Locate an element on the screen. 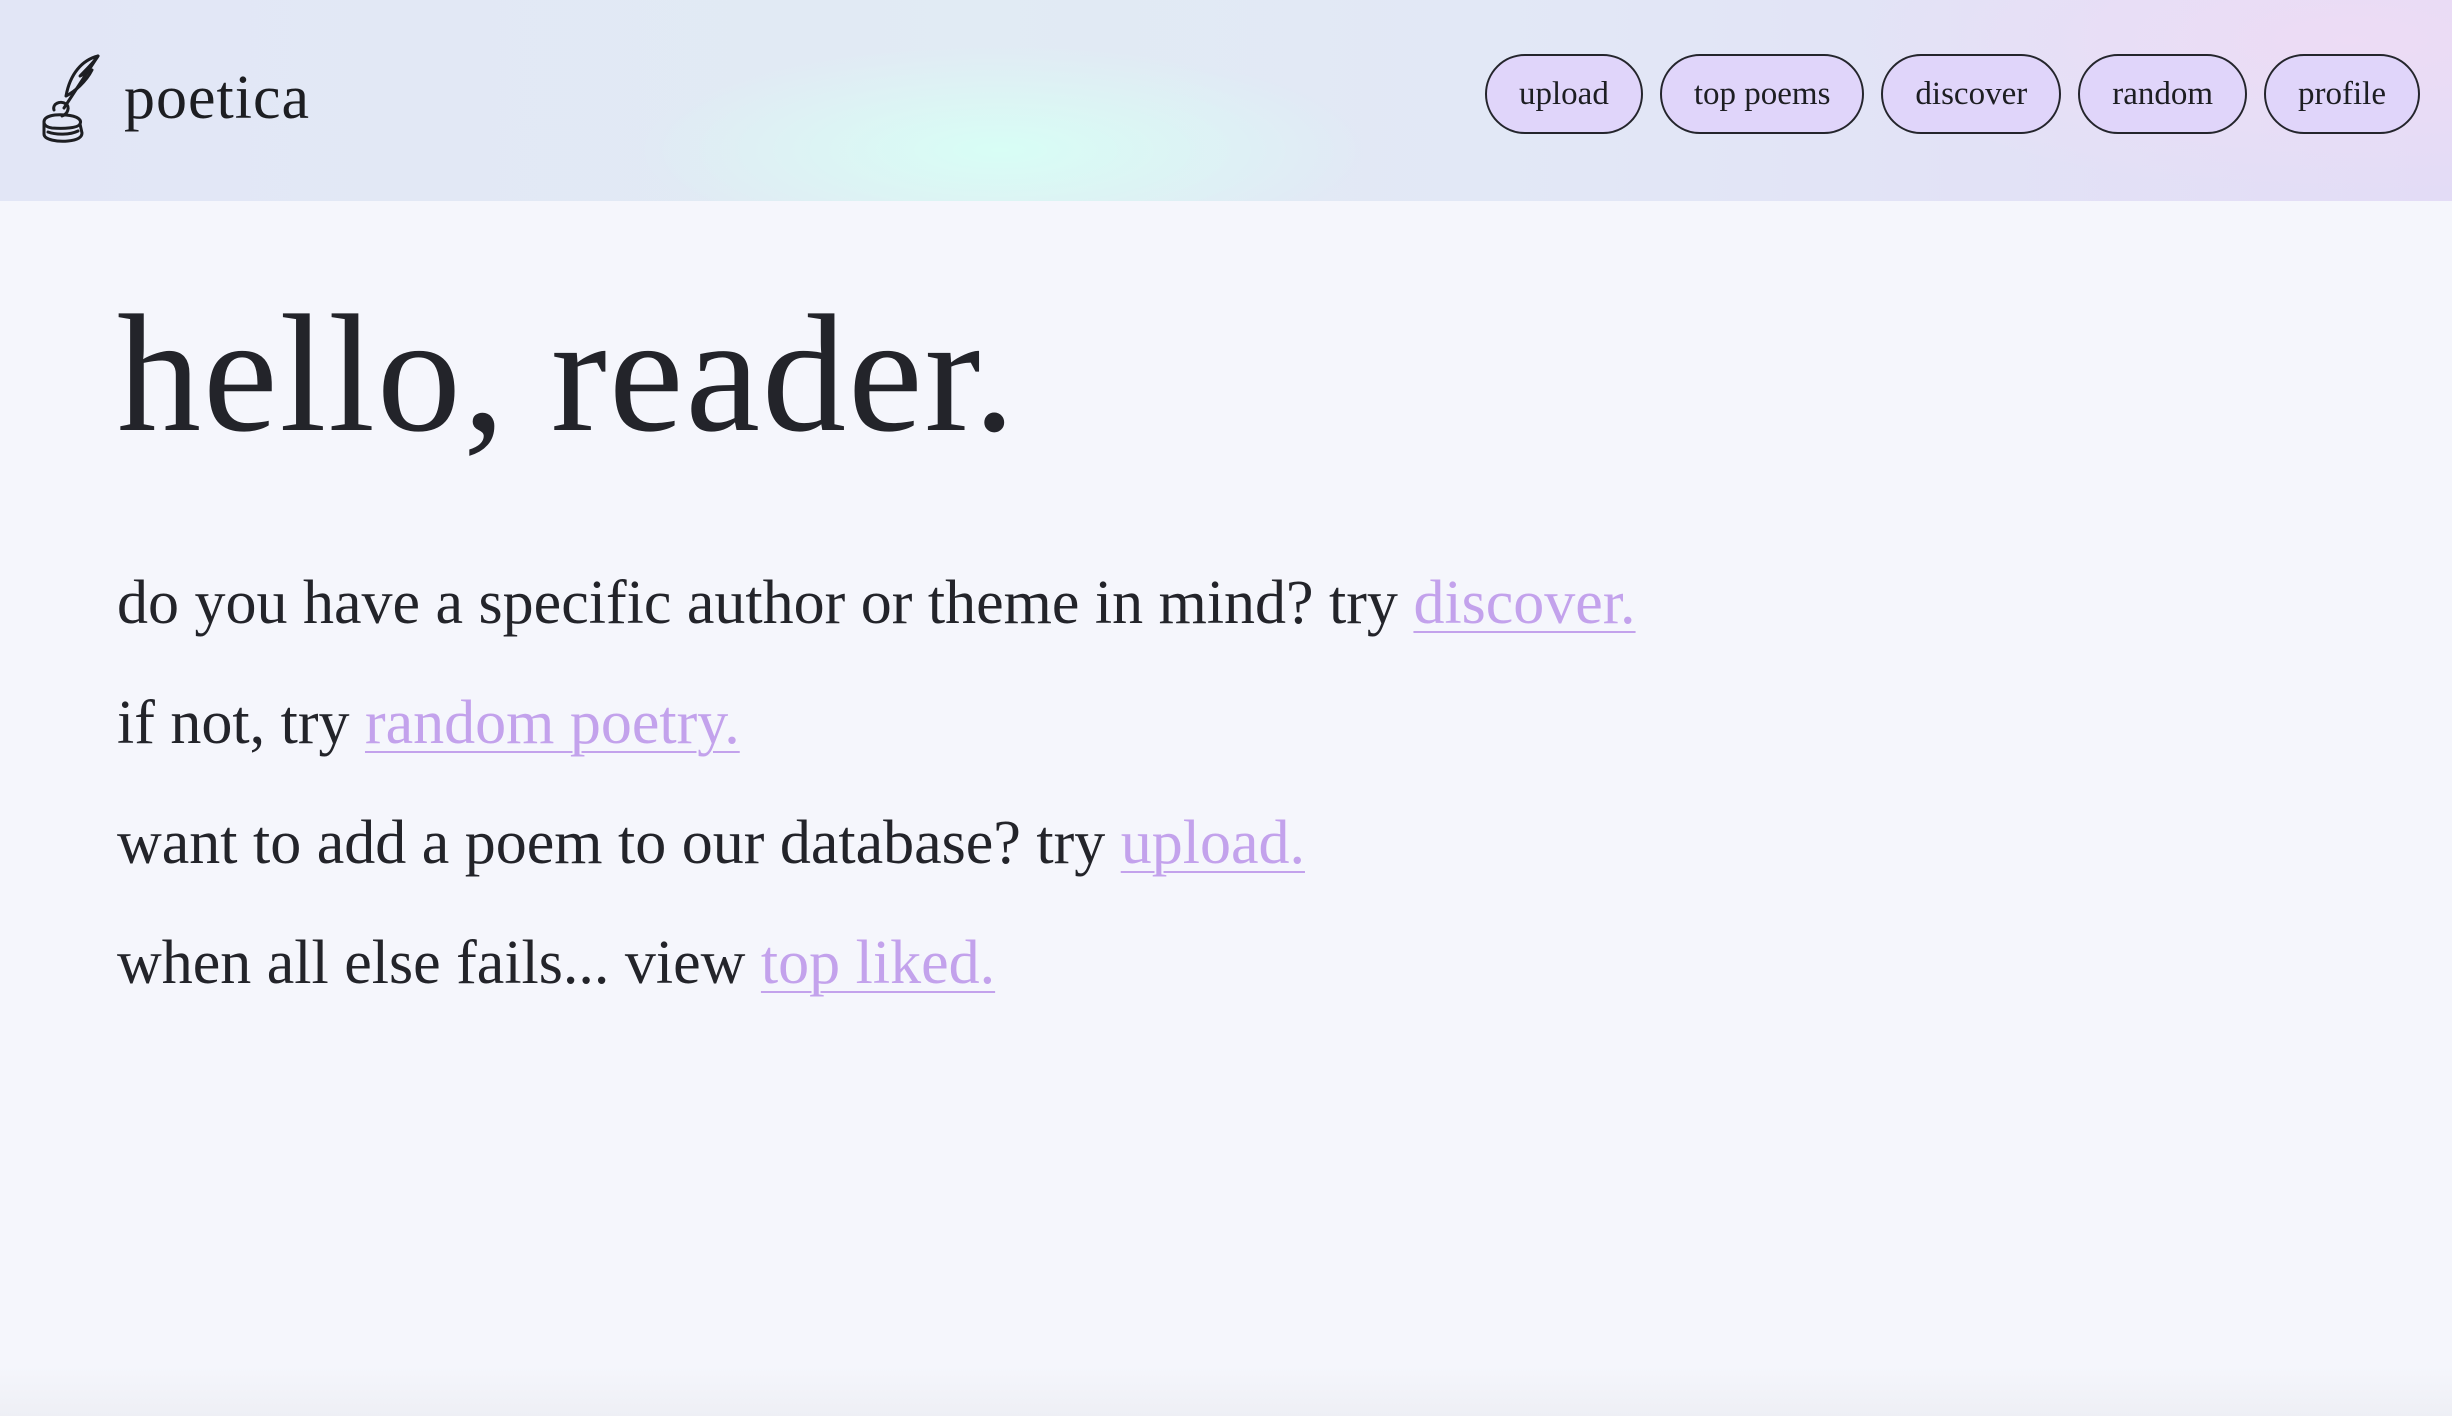 The image size is (2452, 1416). prompt-line-top-liked: when all else fails... view top liked. is located at coordinates (556, 963).